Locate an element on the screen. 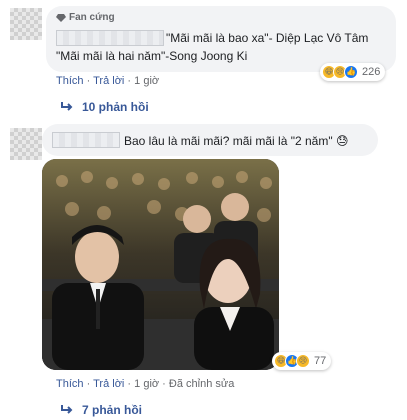  view-replies-button: 10 phản hồi is located at coordinates (104, 107).